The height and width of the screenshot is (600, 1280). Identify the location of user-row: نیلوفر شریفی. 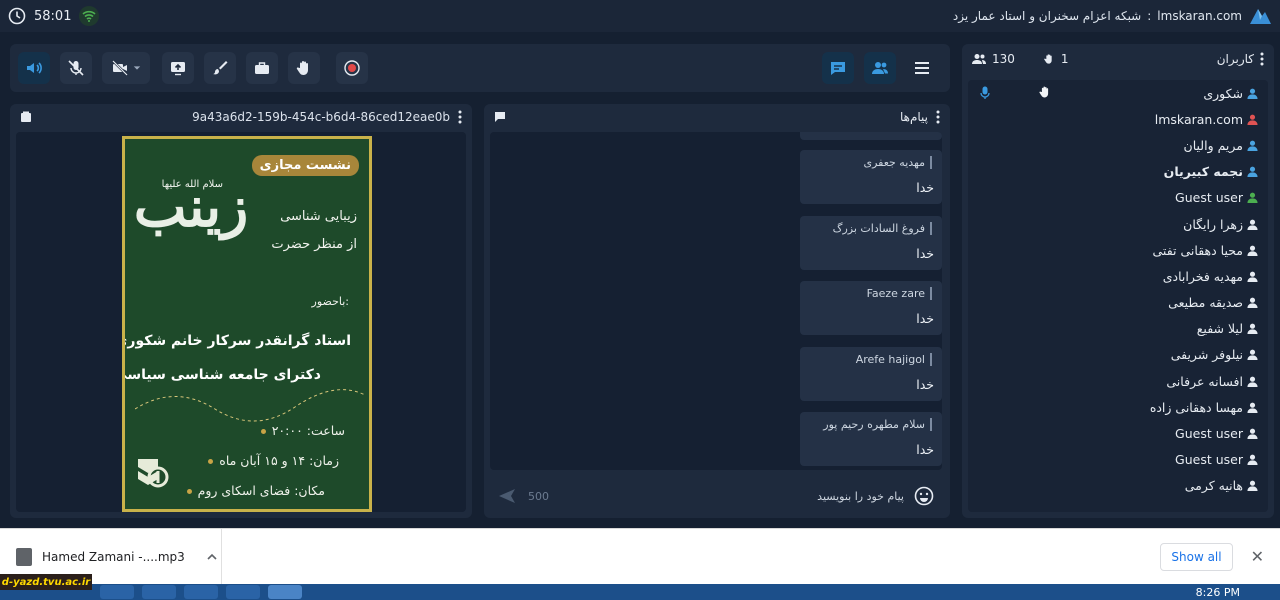
(1118, 355).